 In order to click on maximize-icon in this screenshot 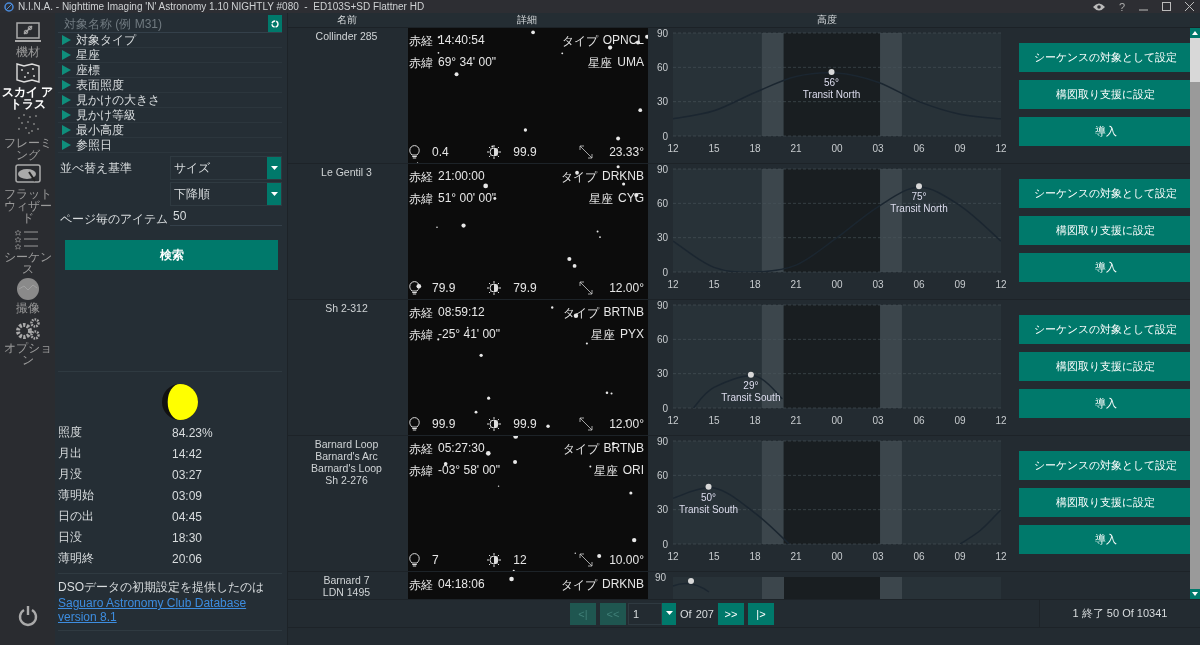, I will do `click(1166, 6)`.